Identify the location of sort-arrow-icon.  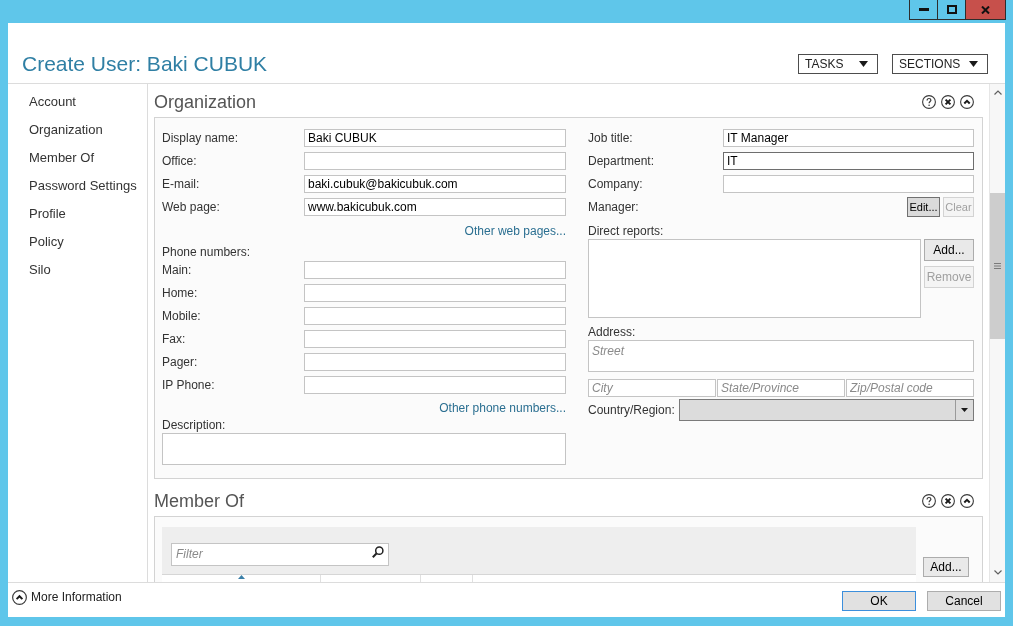
(241, 577).